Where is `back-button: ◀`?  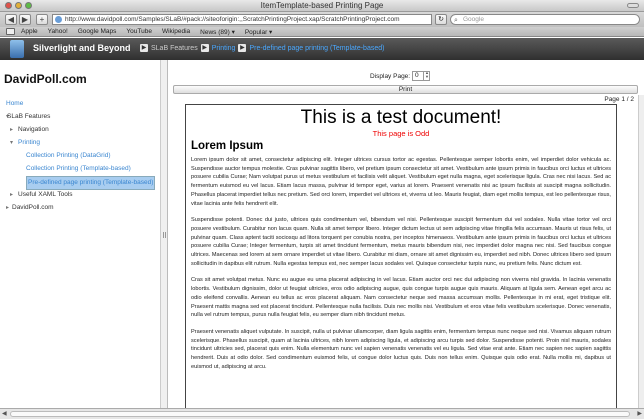
back-button: ◀ is located at coordinates (11, 19).